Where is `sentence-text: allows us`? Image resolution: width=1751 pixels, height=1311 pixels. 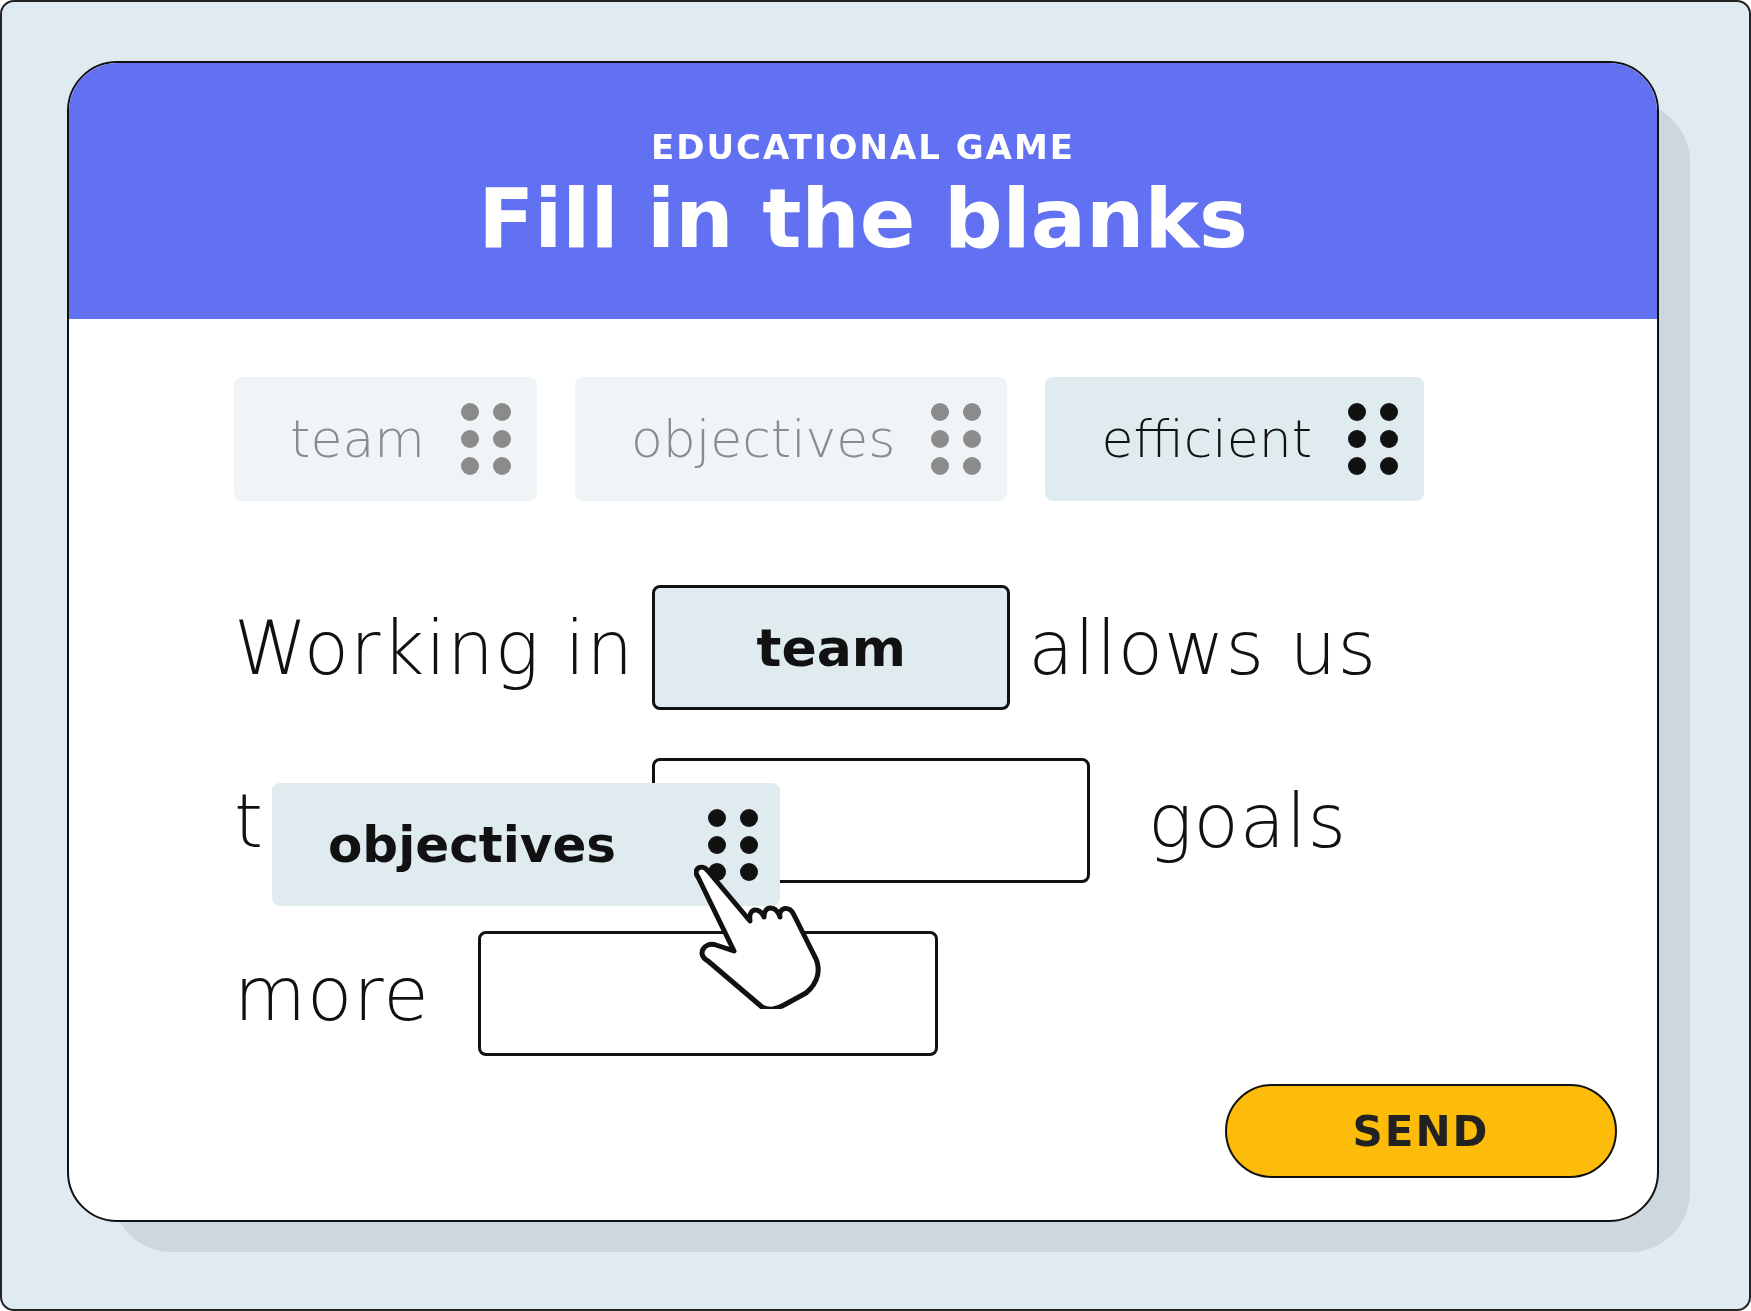
sentence-text: allows us is located at coordinates (1203, 647).